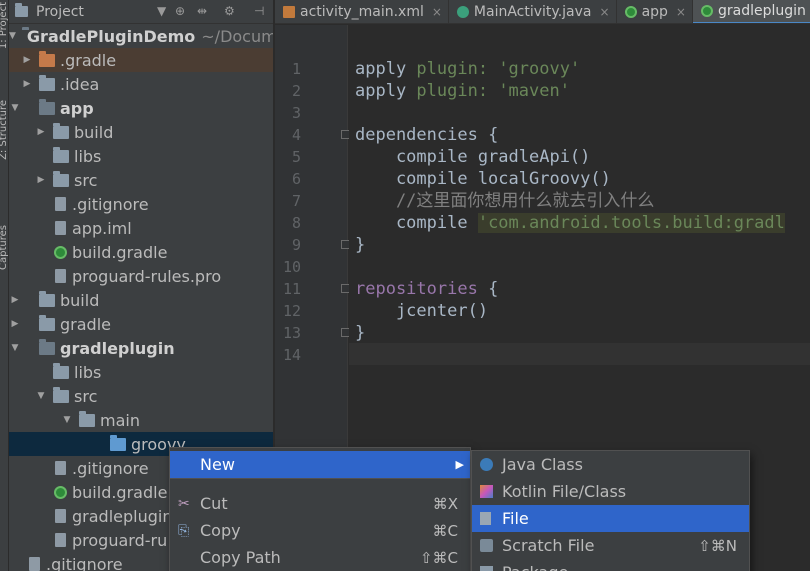 The image size is (810, 571). I want to click on menu-separator, so click(320, 478).